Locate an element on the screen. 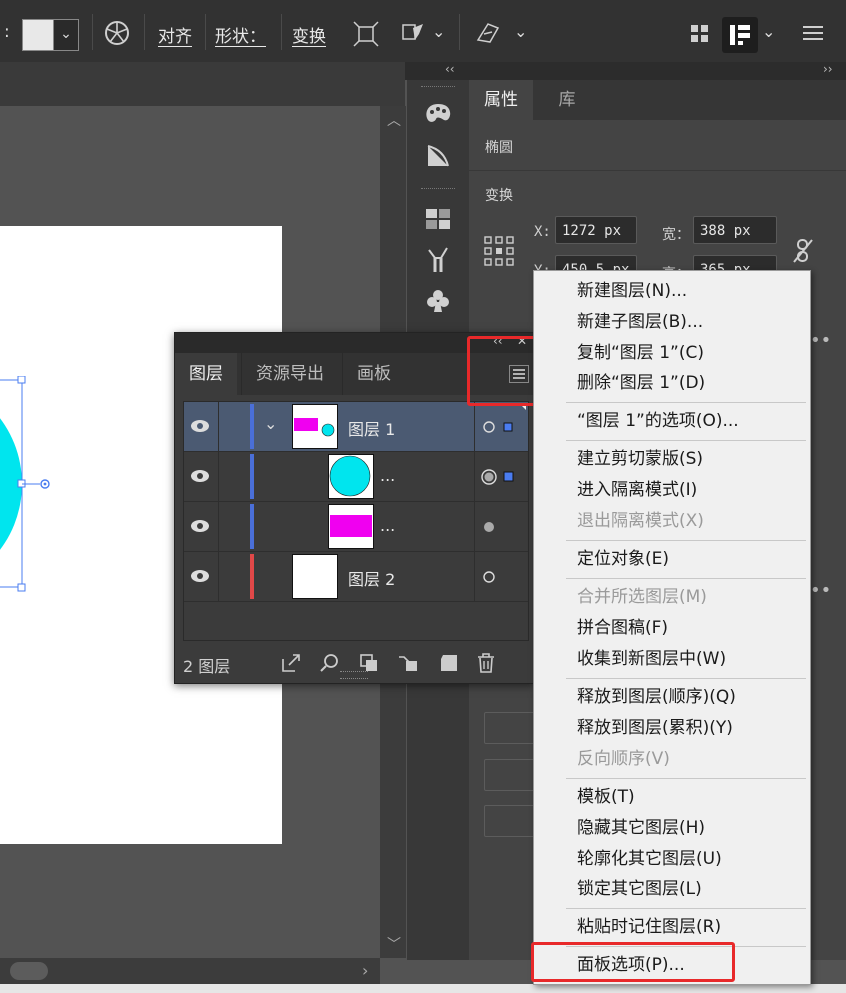 This screenshot has height=993, width=846. menu-item-release-to-layers-sequence: 释放到图层(顺序)(Q) is located at coordinates (672, 697).